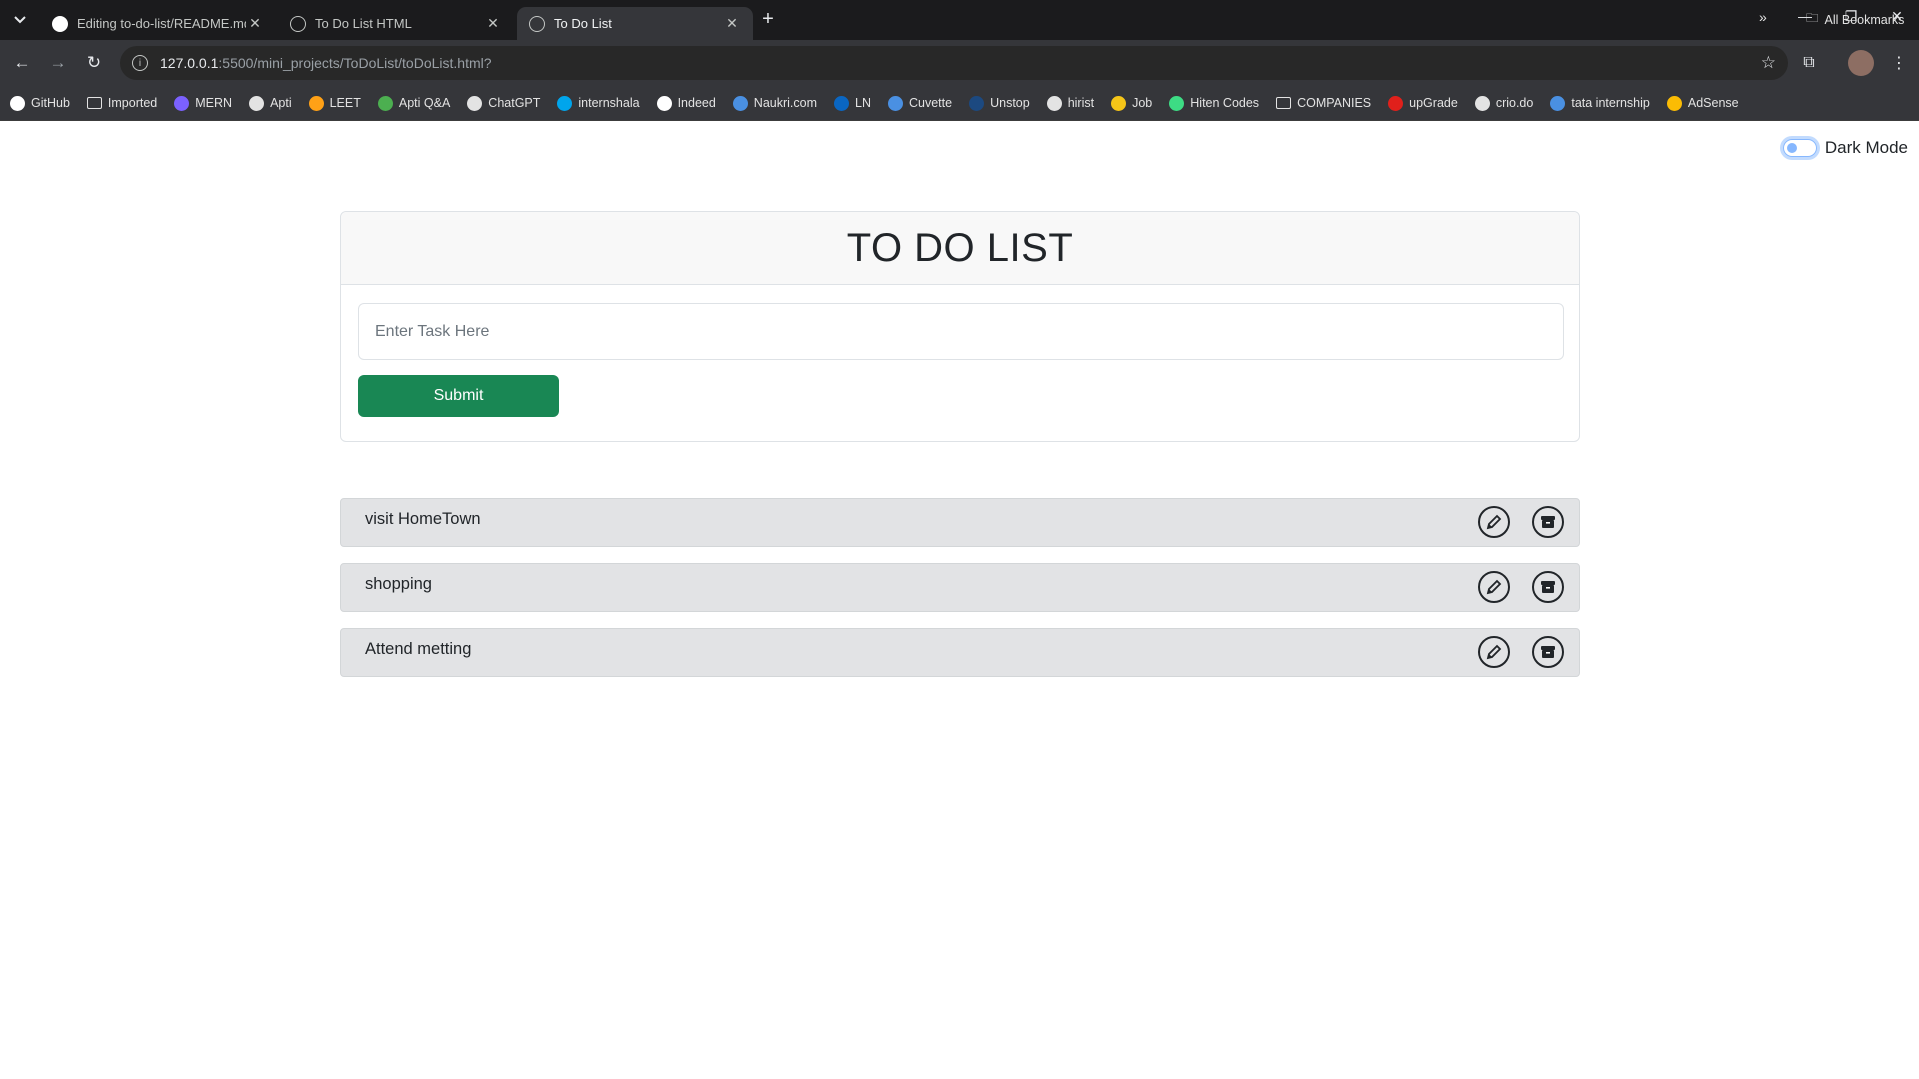  I want to click on bookmark-label: ChatGPT, so click(514, 103).